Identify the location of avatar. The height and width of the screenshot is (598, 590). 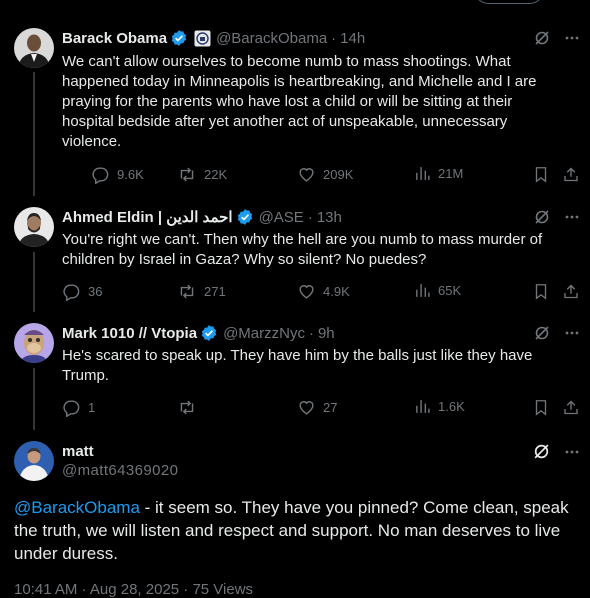
(34, 461).